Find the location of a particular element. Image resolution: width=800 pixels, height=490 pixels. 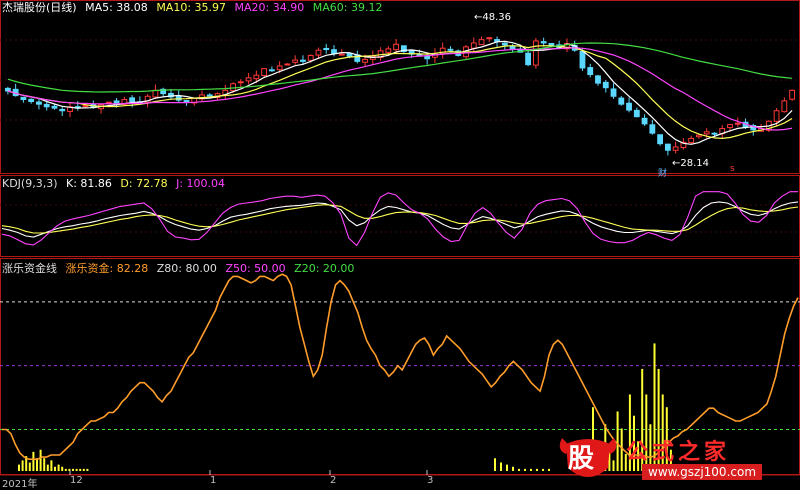

z20-label: Z20: 20.00 is located at coordinates (324, 268).